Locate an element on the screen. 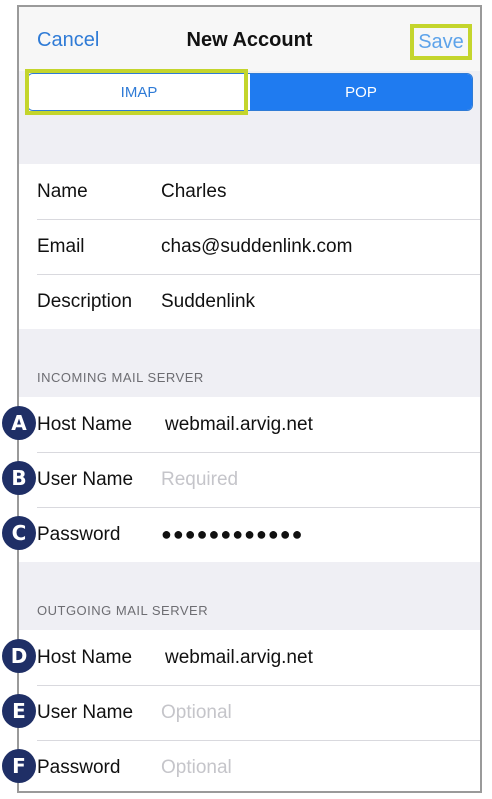  outgoing-section-header: OUTGOING MAIL SERVER is located at coordinates (123, 610).